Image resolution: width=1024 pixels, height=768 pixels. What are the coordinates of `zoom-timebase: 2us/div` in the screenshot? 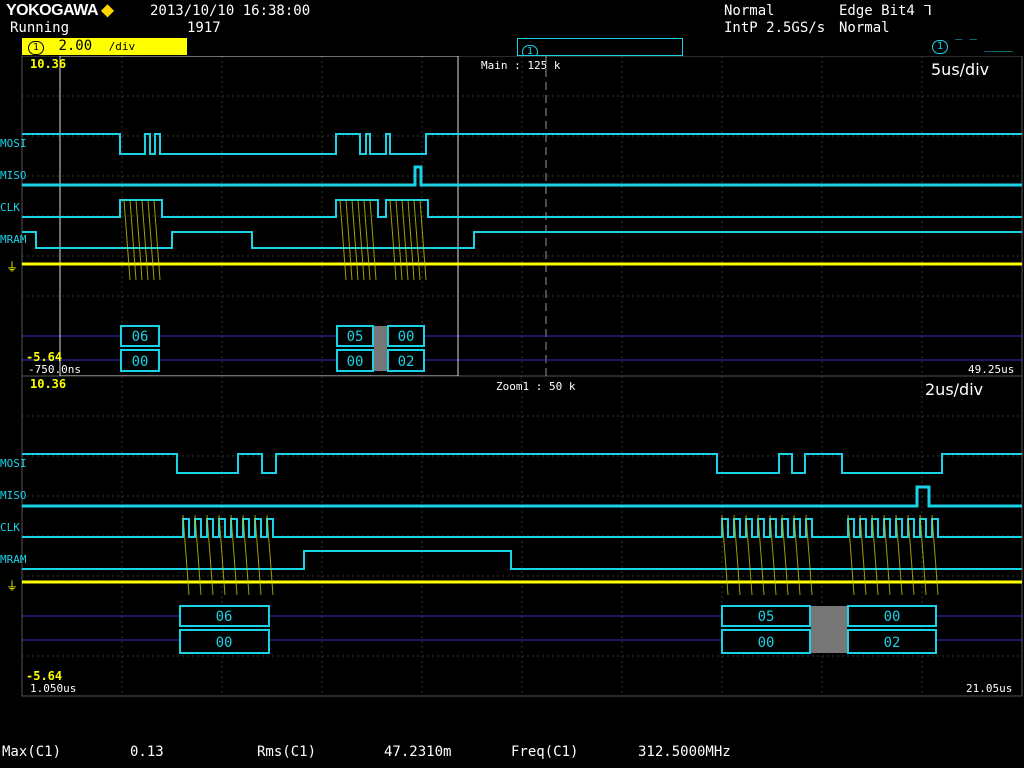 It's located at (954, 389).